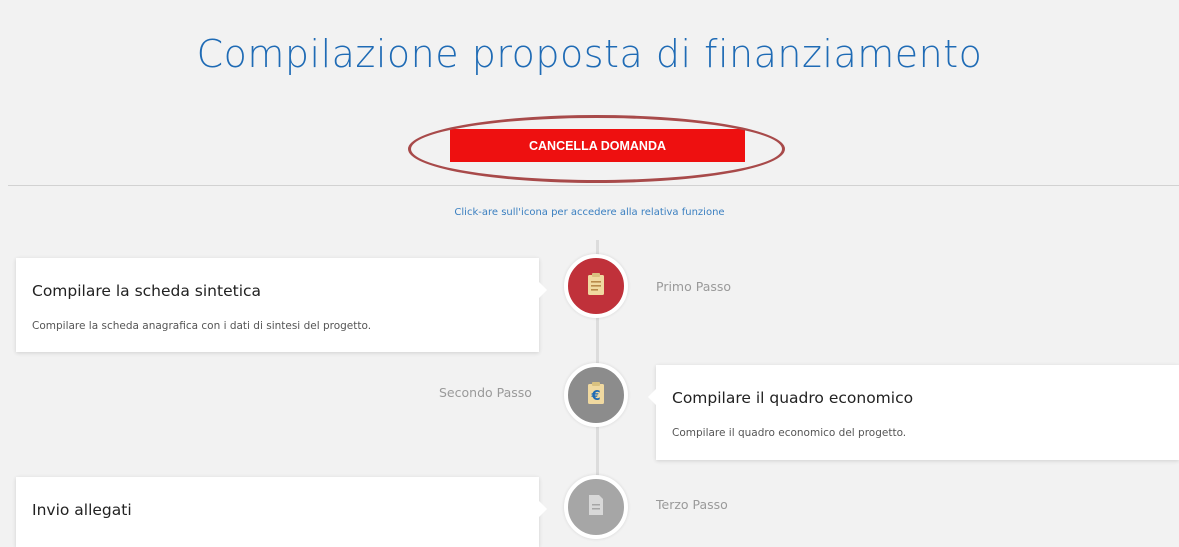 Image resolution: width=1179 pixels, height=547 pixels. I want to click on step-1-title: Compilare la scheda sintetica, so click(147, 291).